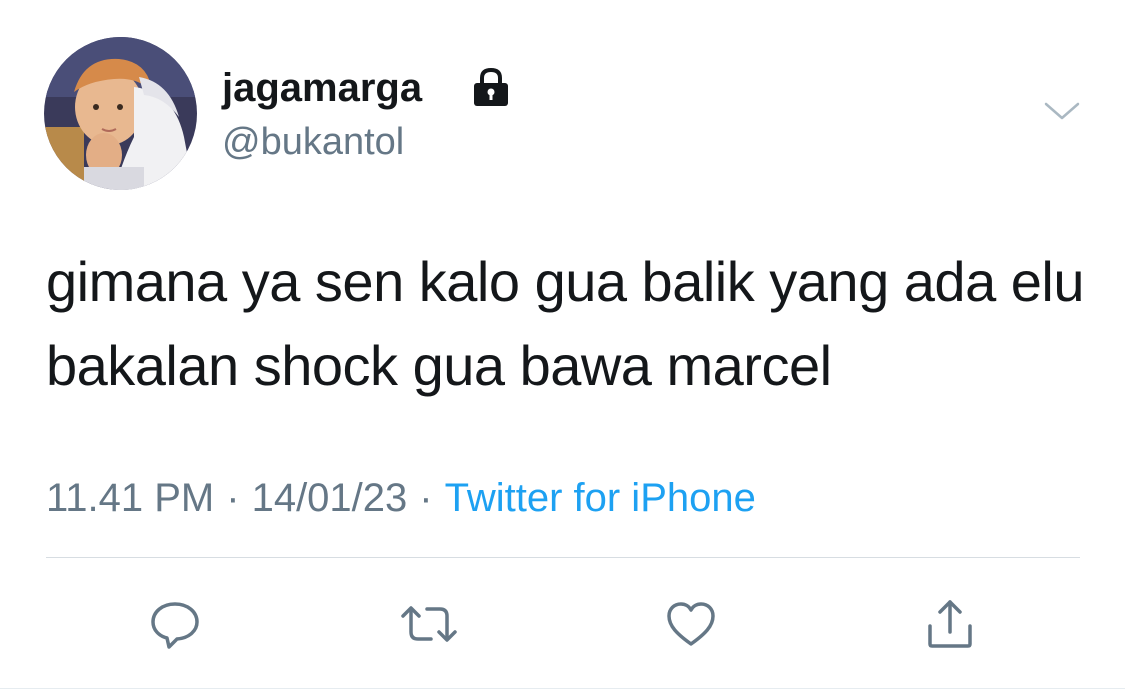  I want to click on lock-icon, so click(491, 87).